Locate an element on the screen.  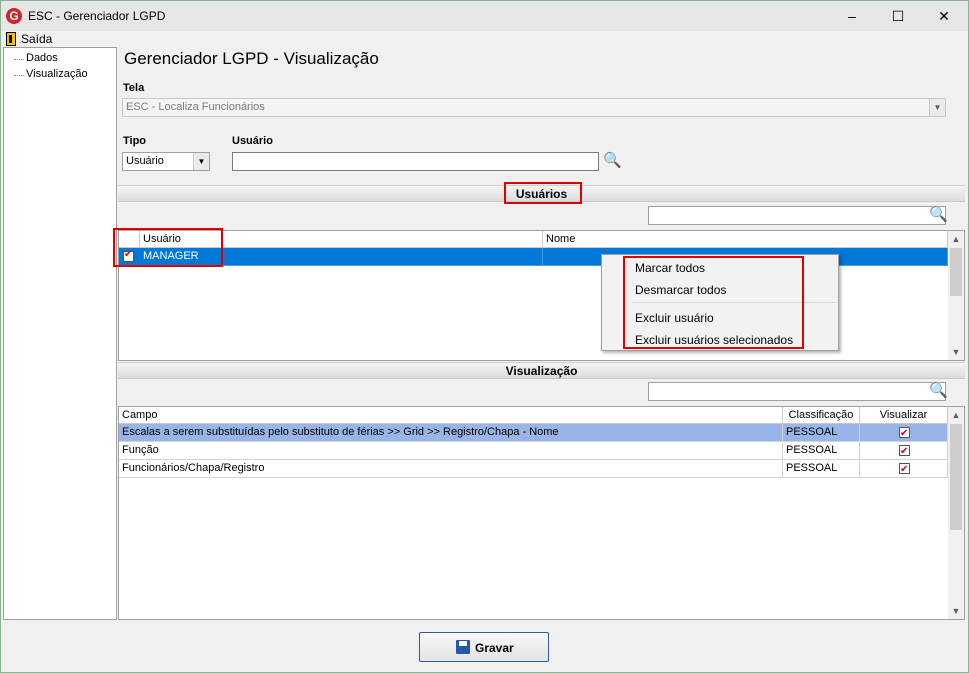
users-section-header: Usuários is located at coordinates (541, 193).